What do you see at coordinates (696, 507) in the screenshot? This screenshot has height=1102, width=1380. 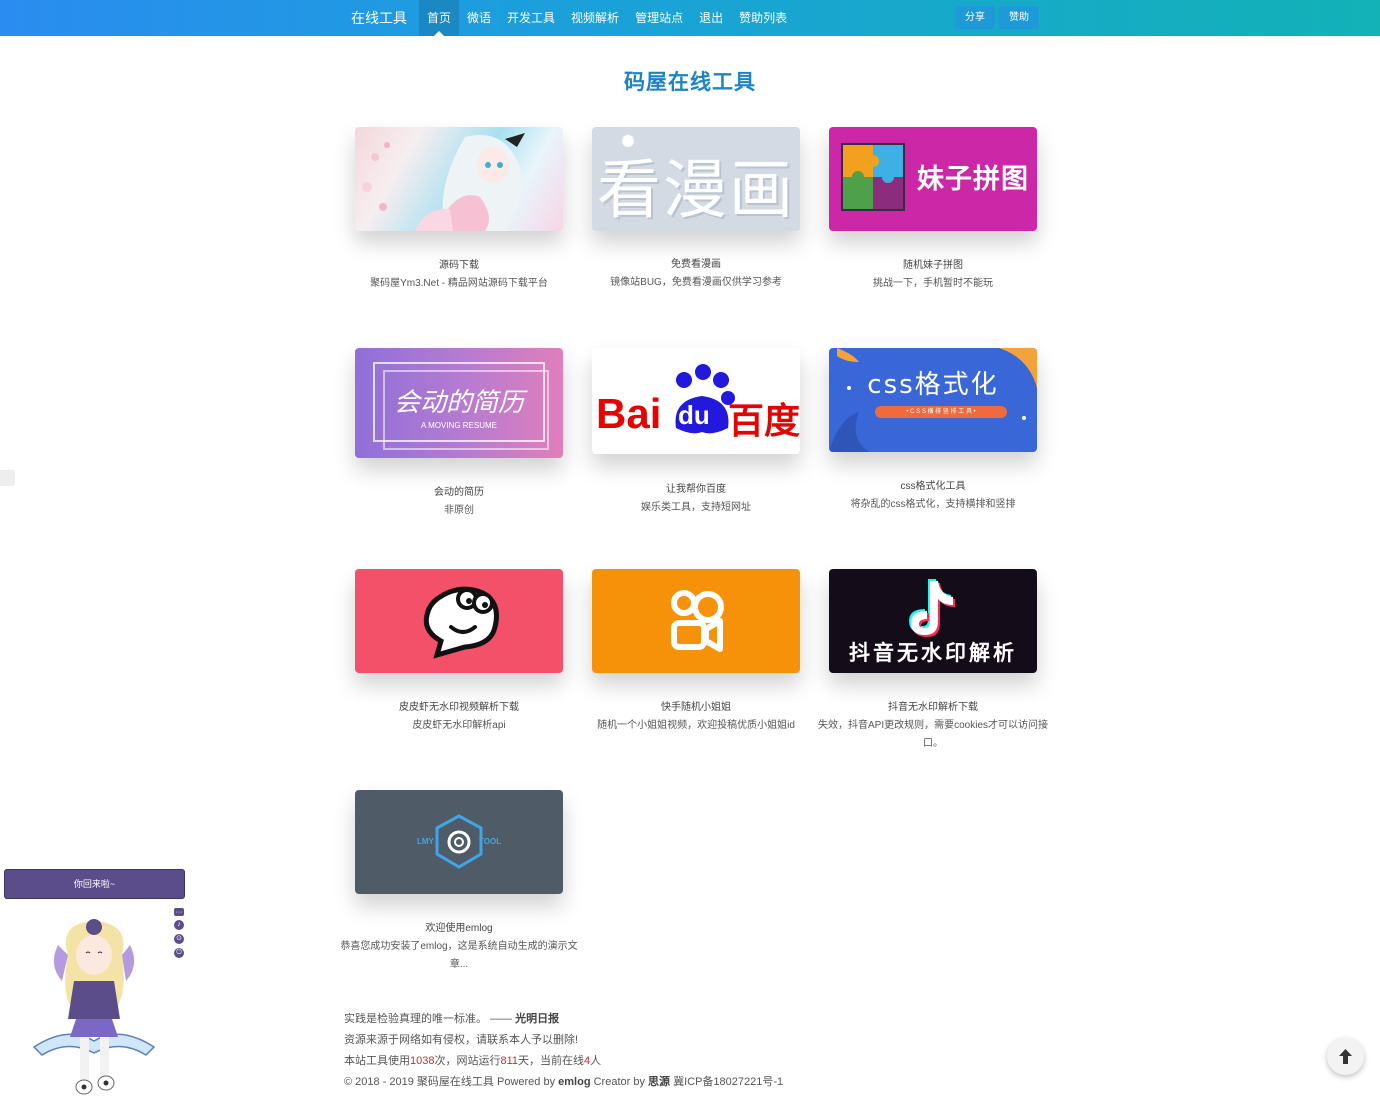 I see `card-desc: 娱乐类工具，支持短网址` at bounding box center [696, 507].